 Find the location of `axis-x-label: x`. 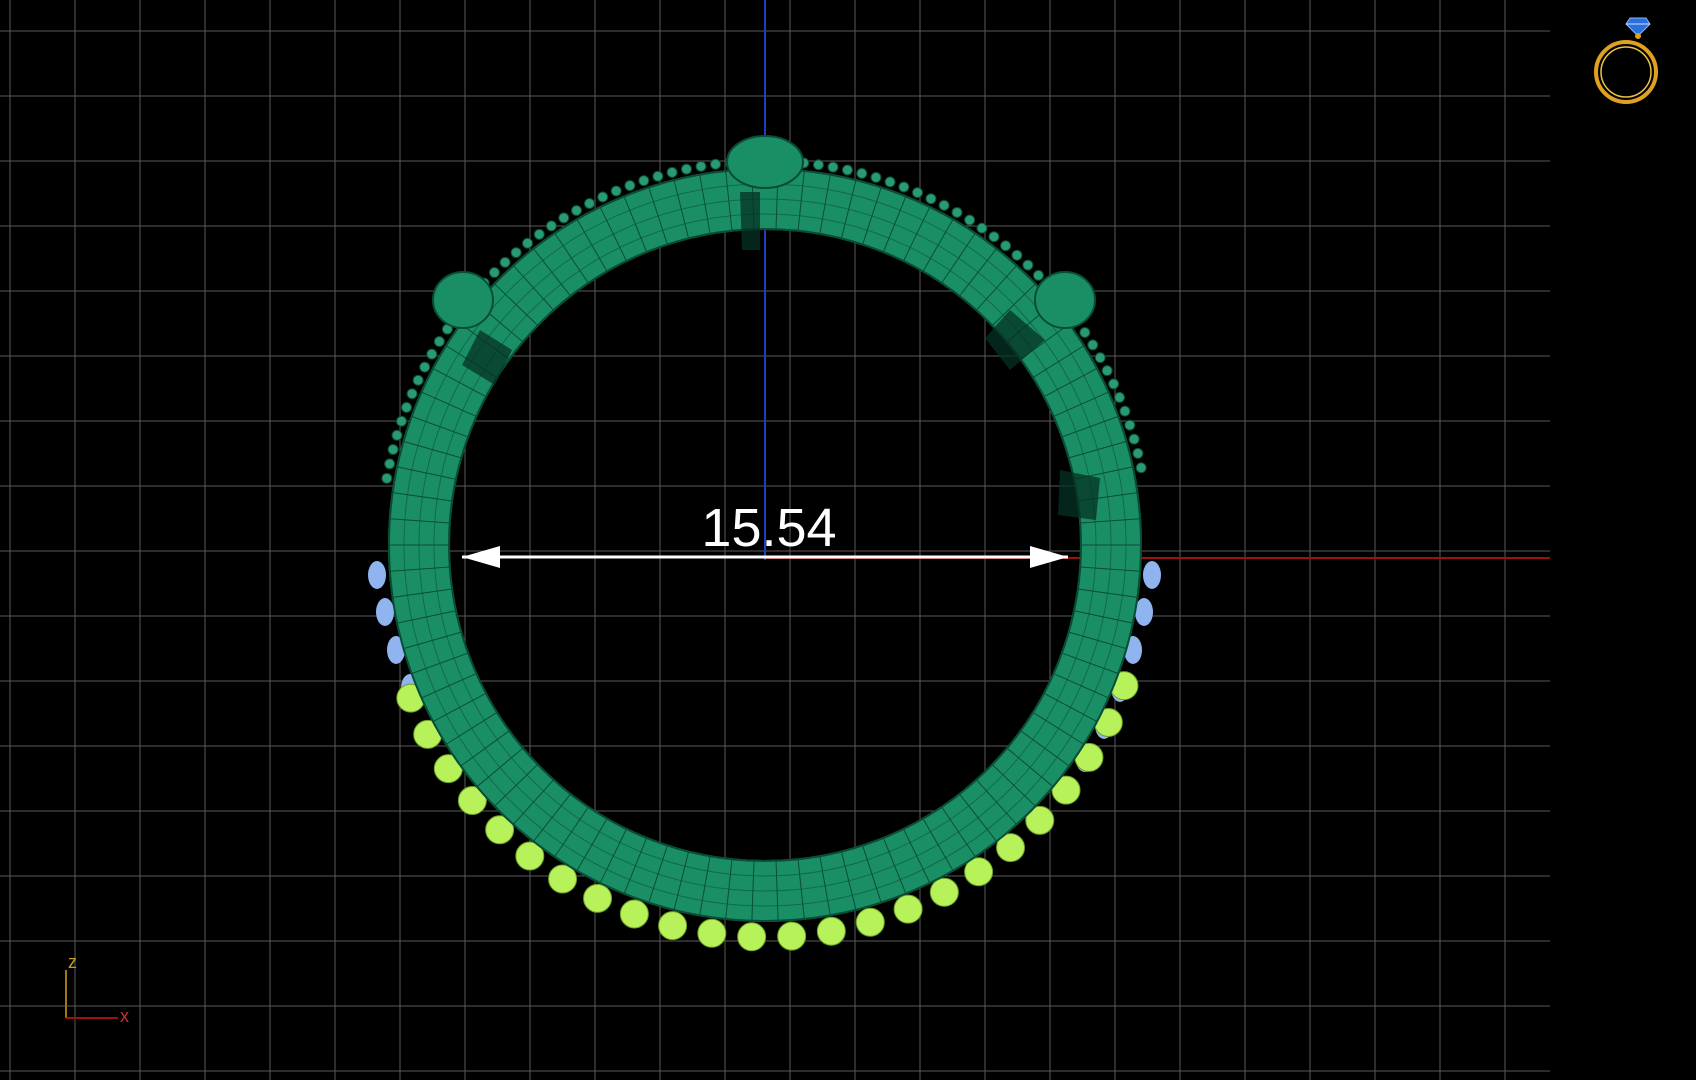

axis-x-label: x is located at coordinates (124, 1016).